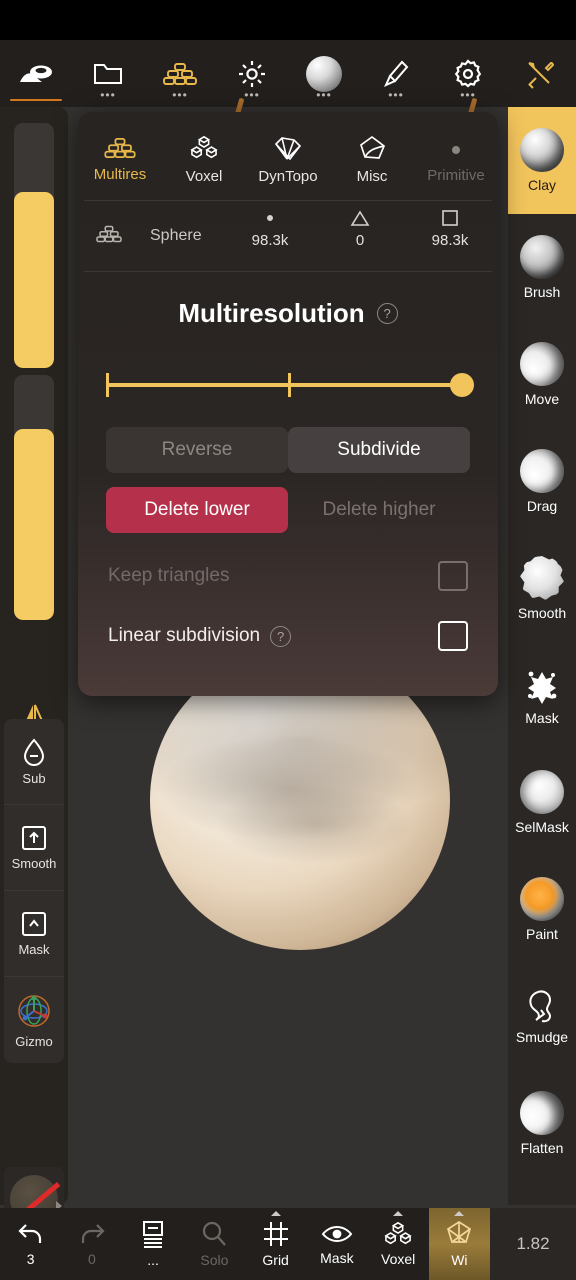 The image size is (576, 1280). What do you see at coordinates (453, 576) in the screenshot?
I see `keep-triangles-checkbox` at bounding box center [453, 576].